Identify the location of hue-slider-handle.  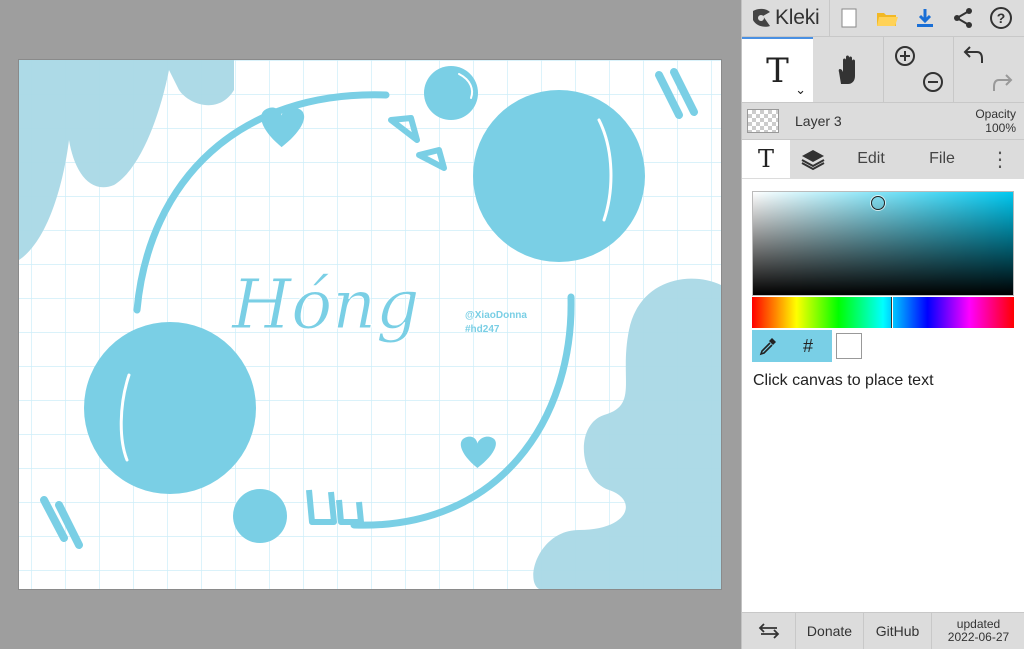
(892, 312).